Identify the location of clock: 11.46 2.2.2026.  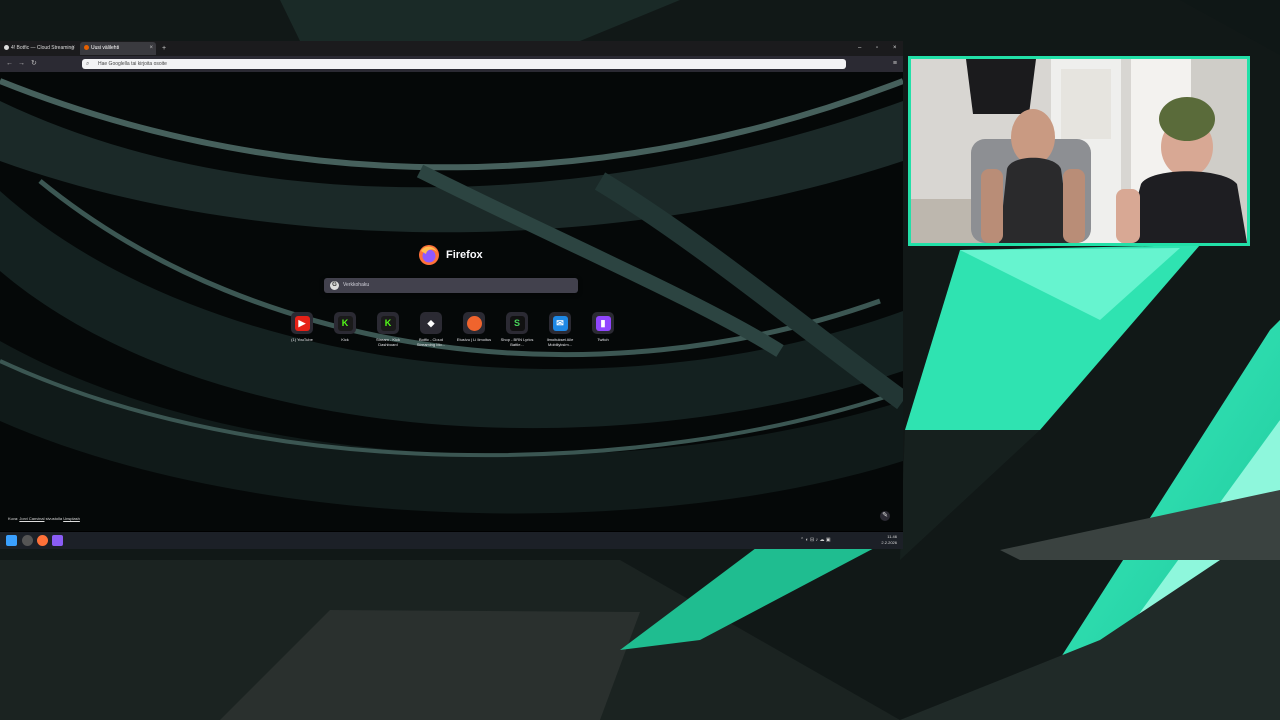
(889, 540).